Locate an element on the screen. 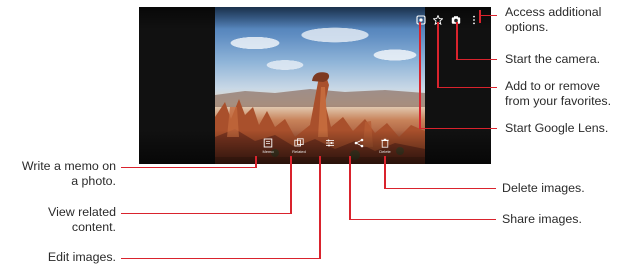  callout-line-edit-v is located at coordinates (320, 207).